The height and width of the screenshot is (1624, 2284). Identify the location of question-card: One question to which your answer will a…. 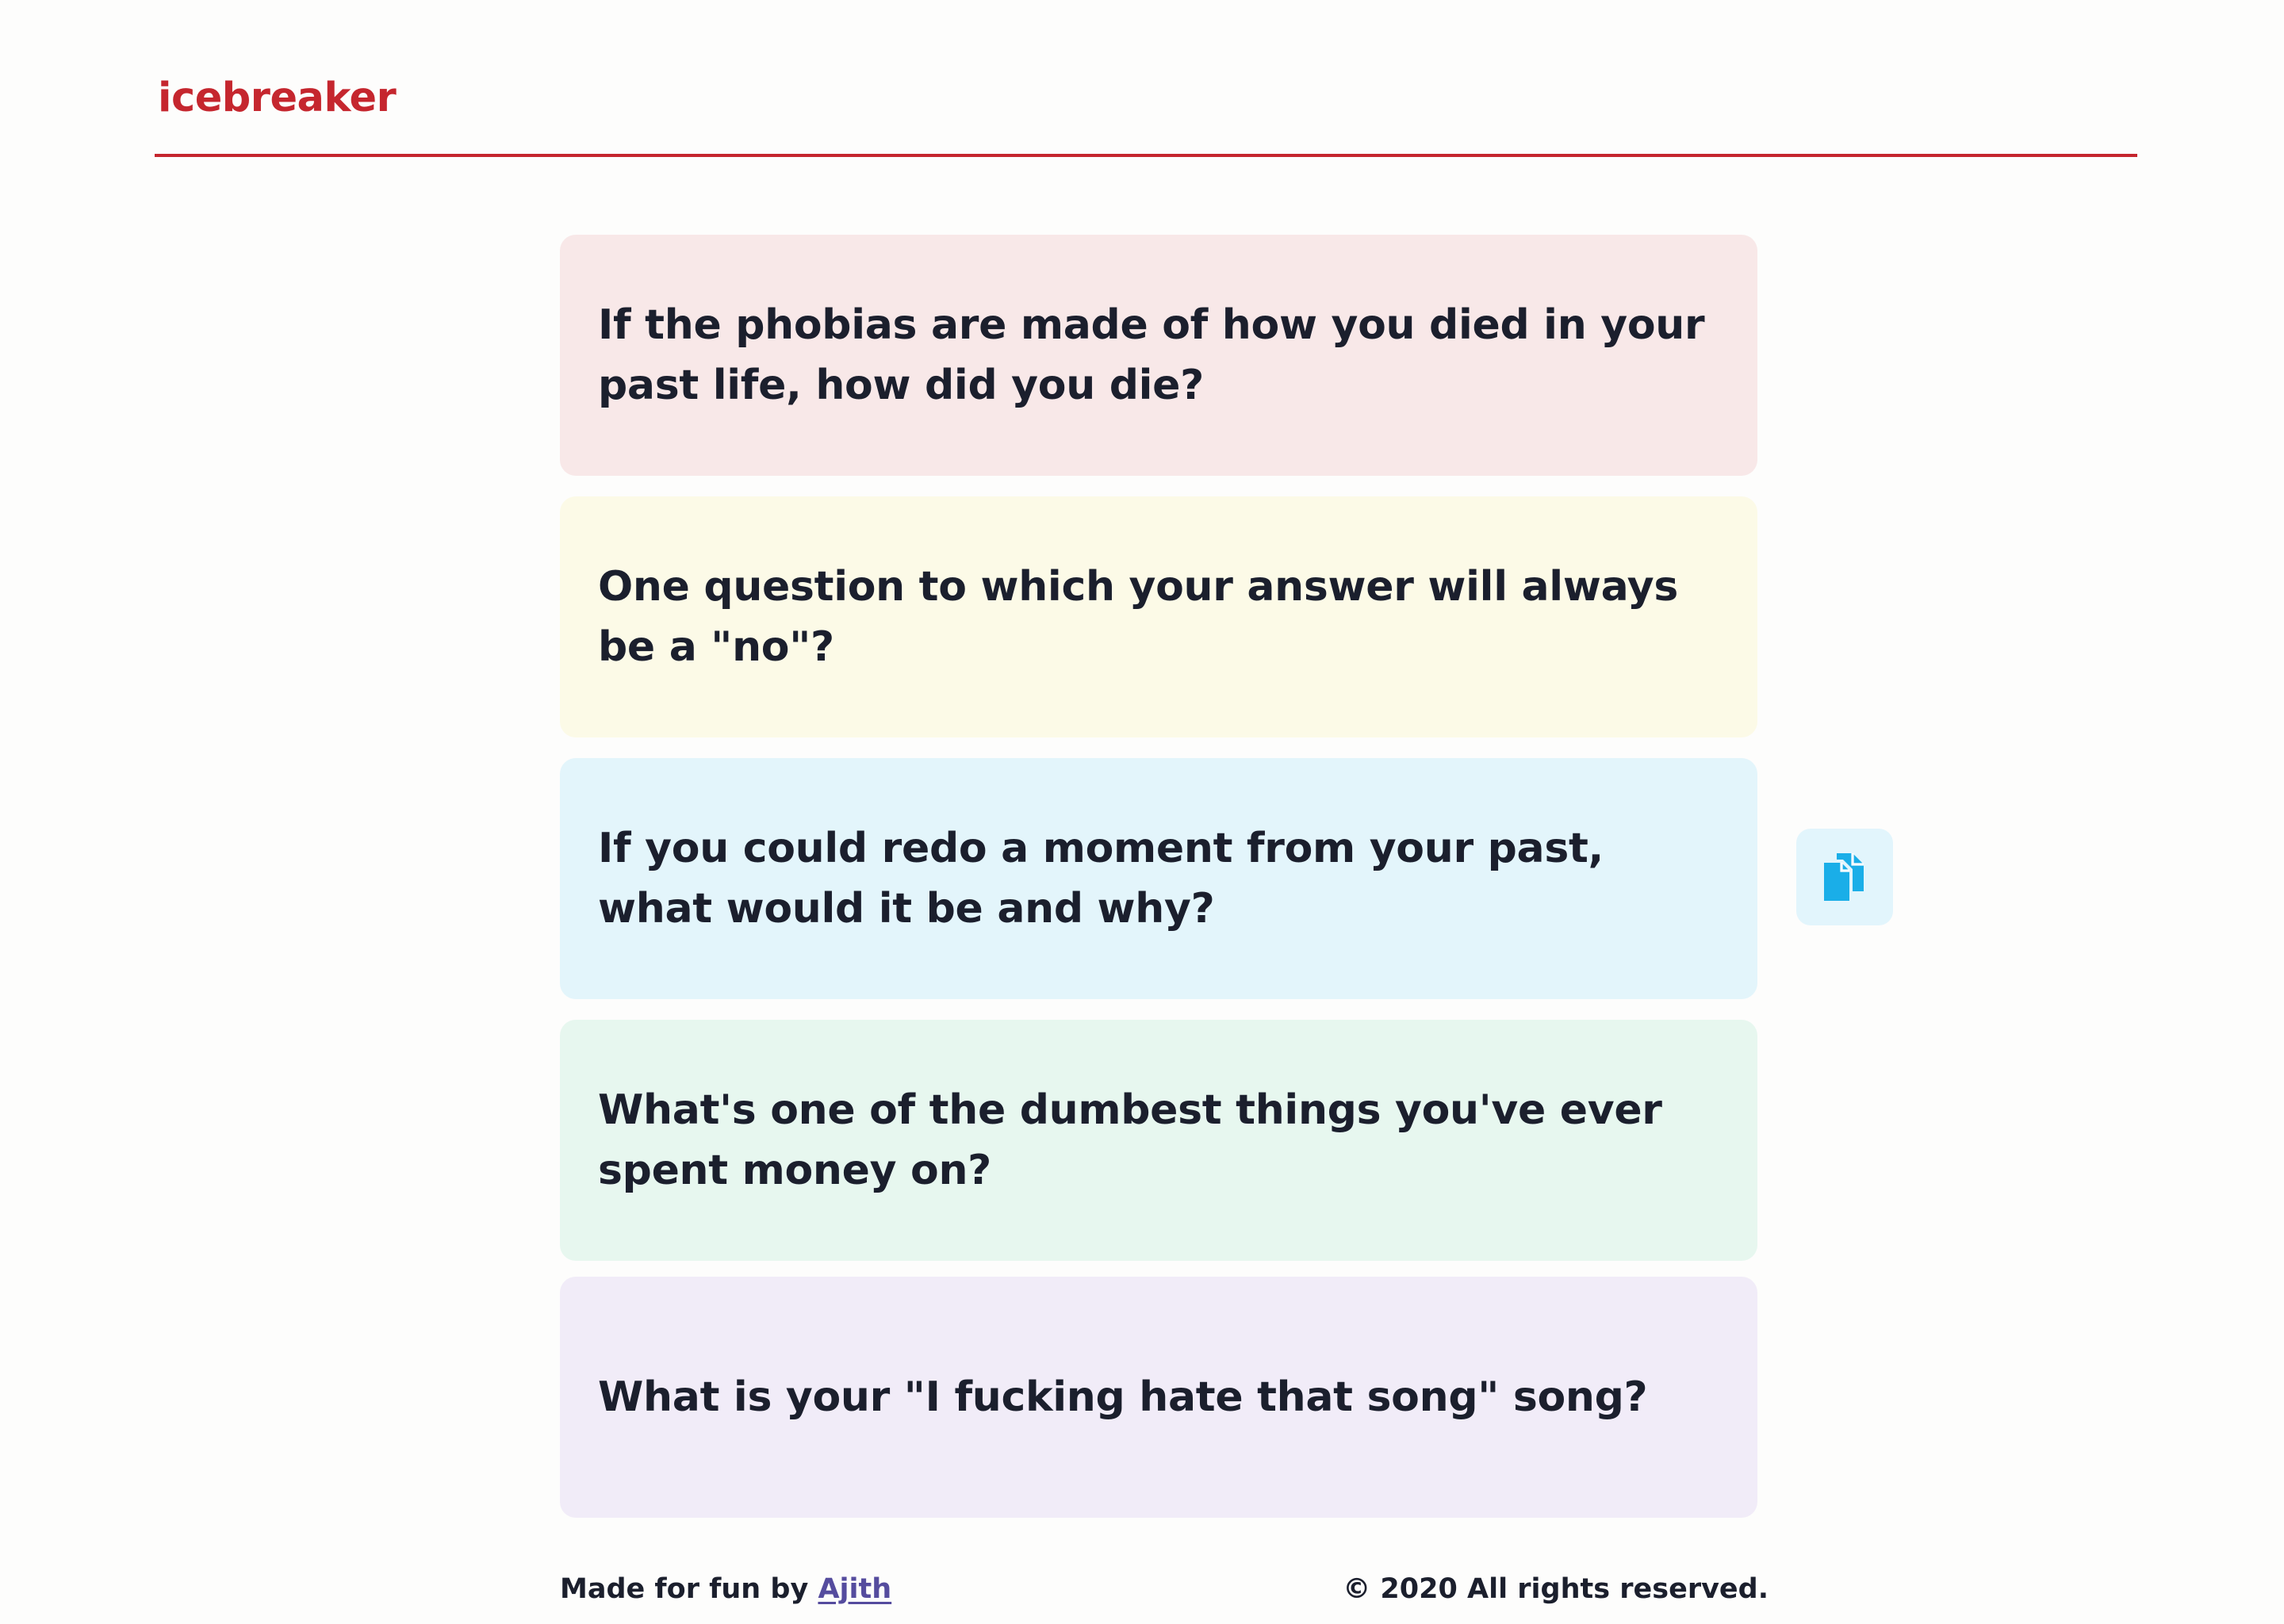
(1158, 616).